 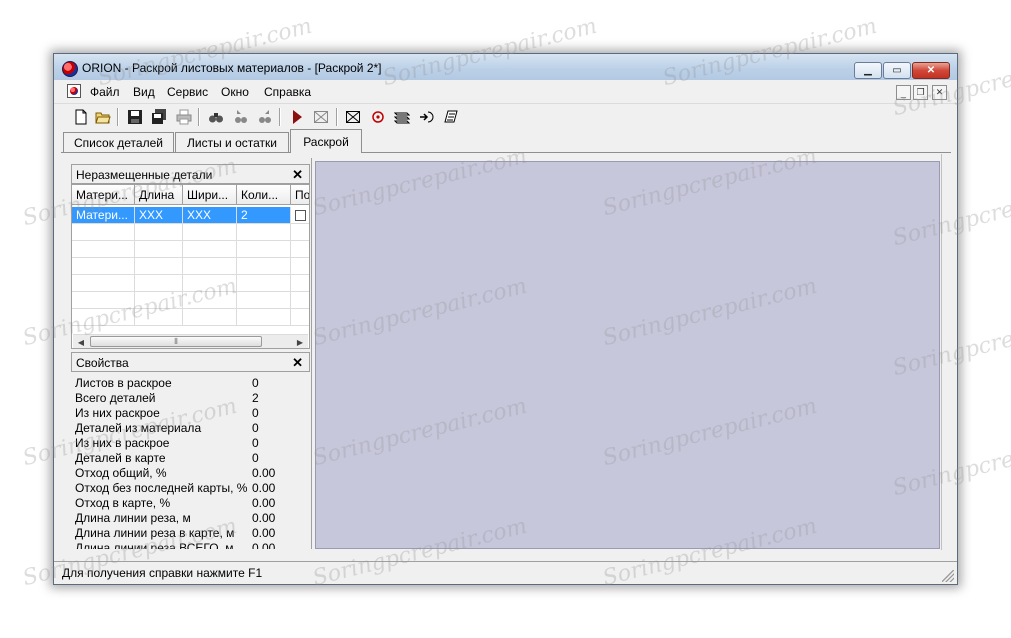 I want to click on table-header: Матери... Длина Шири... Коли... По, so click(x=190, y=195).